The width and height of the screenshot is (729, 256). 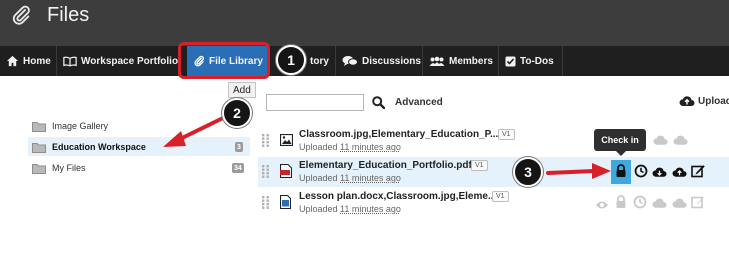 What do you see at coordinates (291, 60) in the screenshot?
I see `step-callout-1: 1` at bounding box center [291, 60].